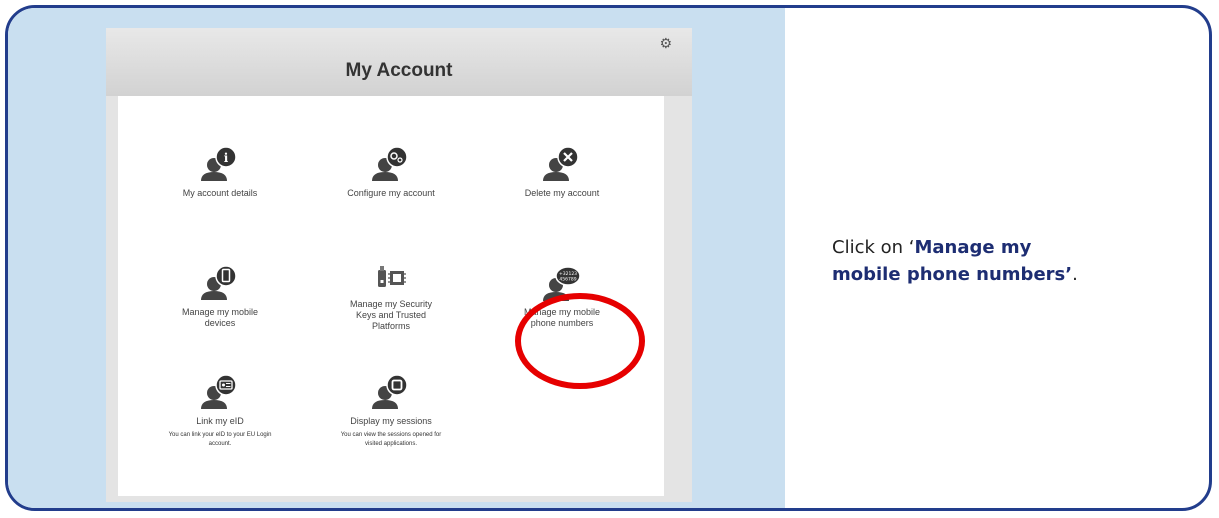  Describe the element at coordinates (219, 391) in the screenshot. I see `user-id-card-icon` at that location.